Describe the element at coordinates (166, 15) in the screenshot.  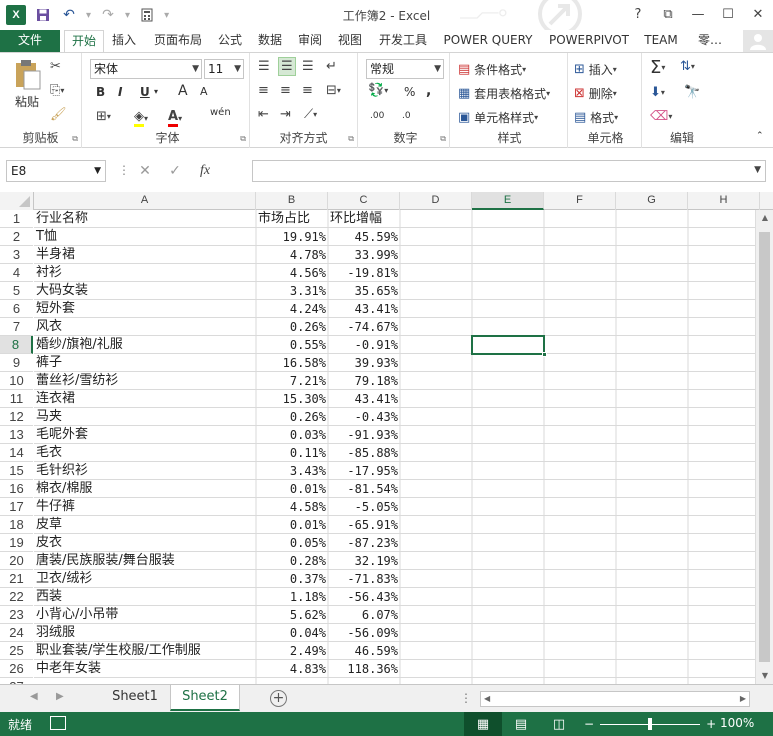
I see `customize-qat-icon: ▾` at that location.